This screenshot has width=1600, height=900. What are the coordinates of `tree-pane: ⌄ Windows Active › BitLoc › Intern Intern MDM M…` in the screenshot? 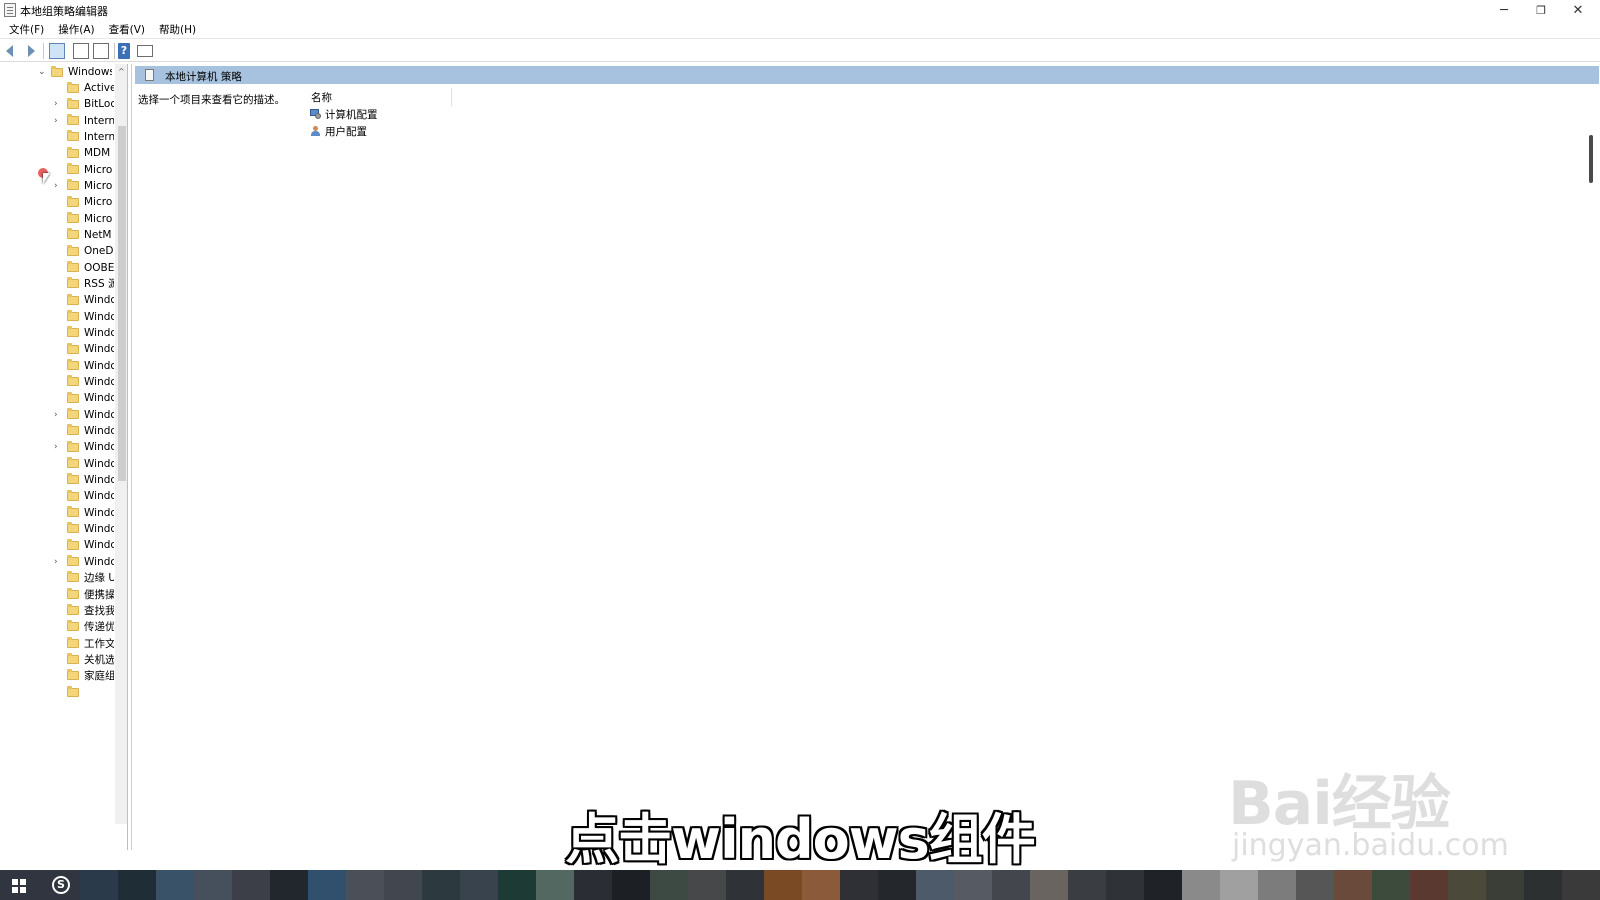 It's located at (64, 457).